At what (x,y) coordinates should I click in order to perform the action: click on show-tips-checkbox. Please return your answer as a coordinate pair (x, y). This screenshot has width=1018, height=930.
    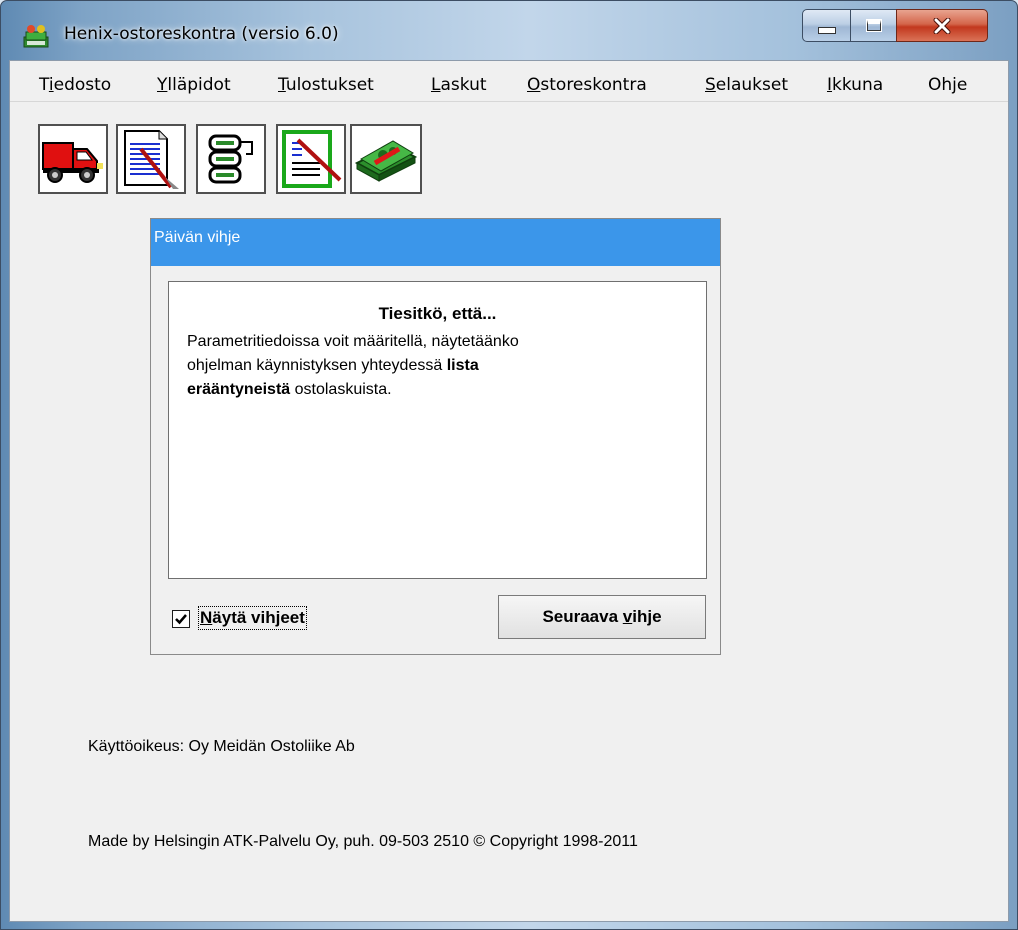
    Looking at the image, I should click on (181, 619).